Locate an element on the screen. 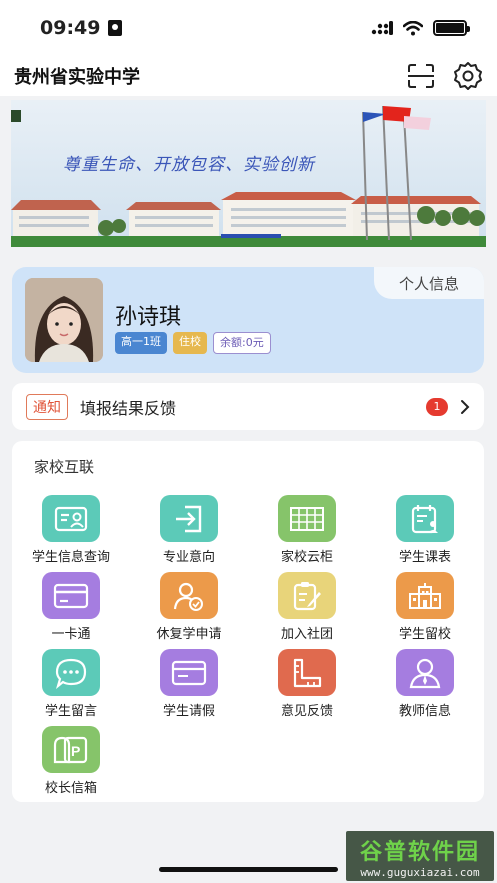 This screenshot has height=883, width=497. service-leave-request: 学生请假 is located at coordinates (189, 685).